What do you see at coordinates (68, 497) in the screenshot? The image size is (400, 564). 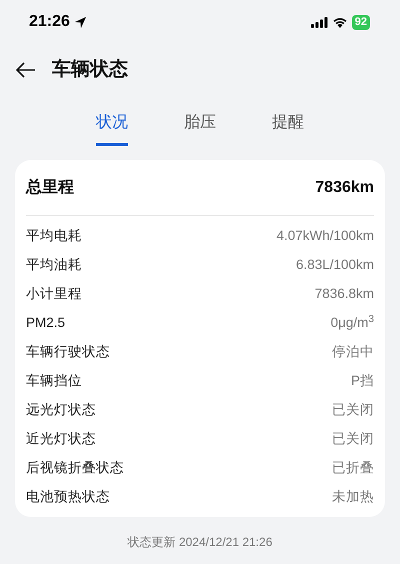 I see `row-label: 电池预热状态` at bounding box center [68, 497].